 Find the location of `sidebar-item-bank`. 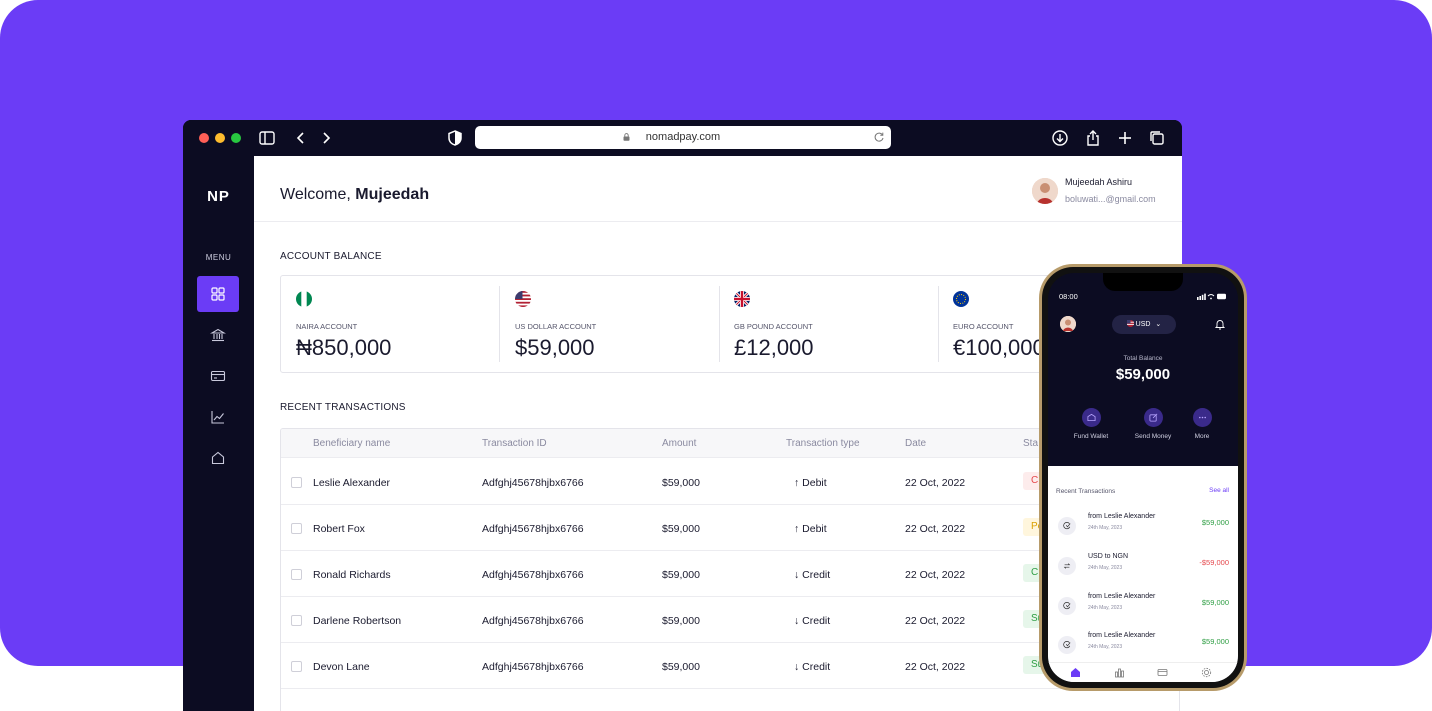

sidebar-item-bank is located at coordinates (218, 335).